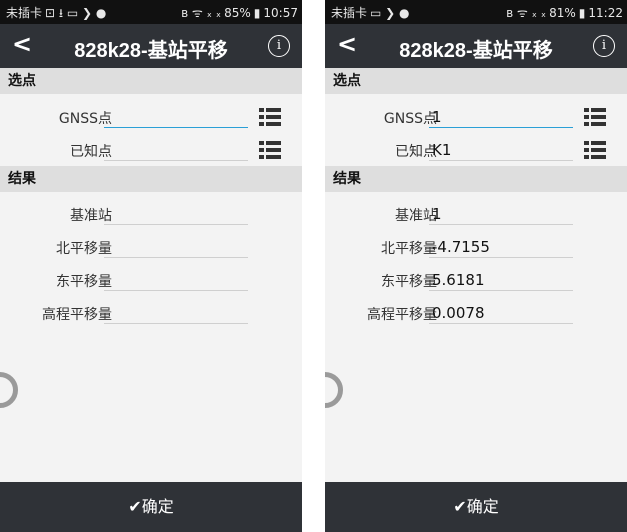 The height and width of the screenshot is (532, 627). I want to click on notification-icons: ⊡ ⭳ ▭ ❯ ●, so click(76, 13).